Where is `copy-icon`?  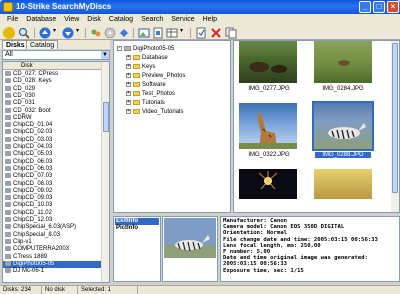
copy-icon is located at coordinates (231, 33).